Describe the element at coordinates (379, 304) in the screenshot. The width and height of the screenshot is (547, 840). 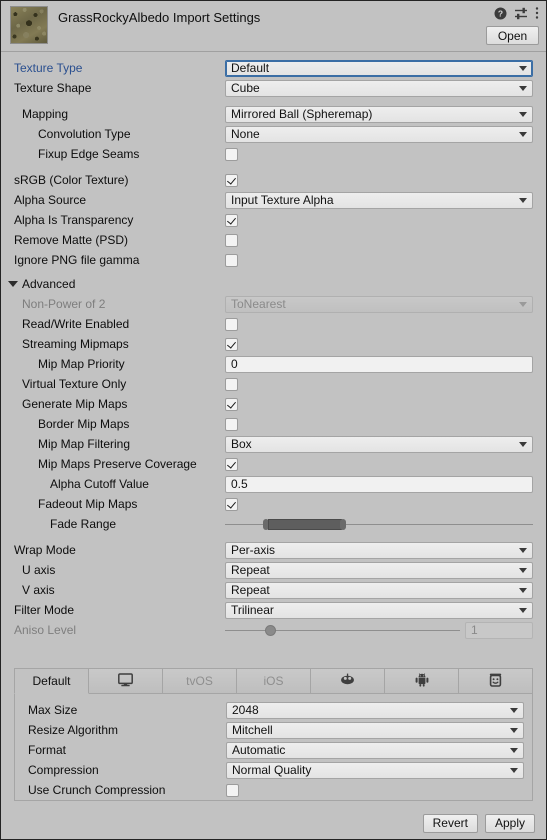
I see `non-power-of-2-dropdown: ToNearest` at that location.